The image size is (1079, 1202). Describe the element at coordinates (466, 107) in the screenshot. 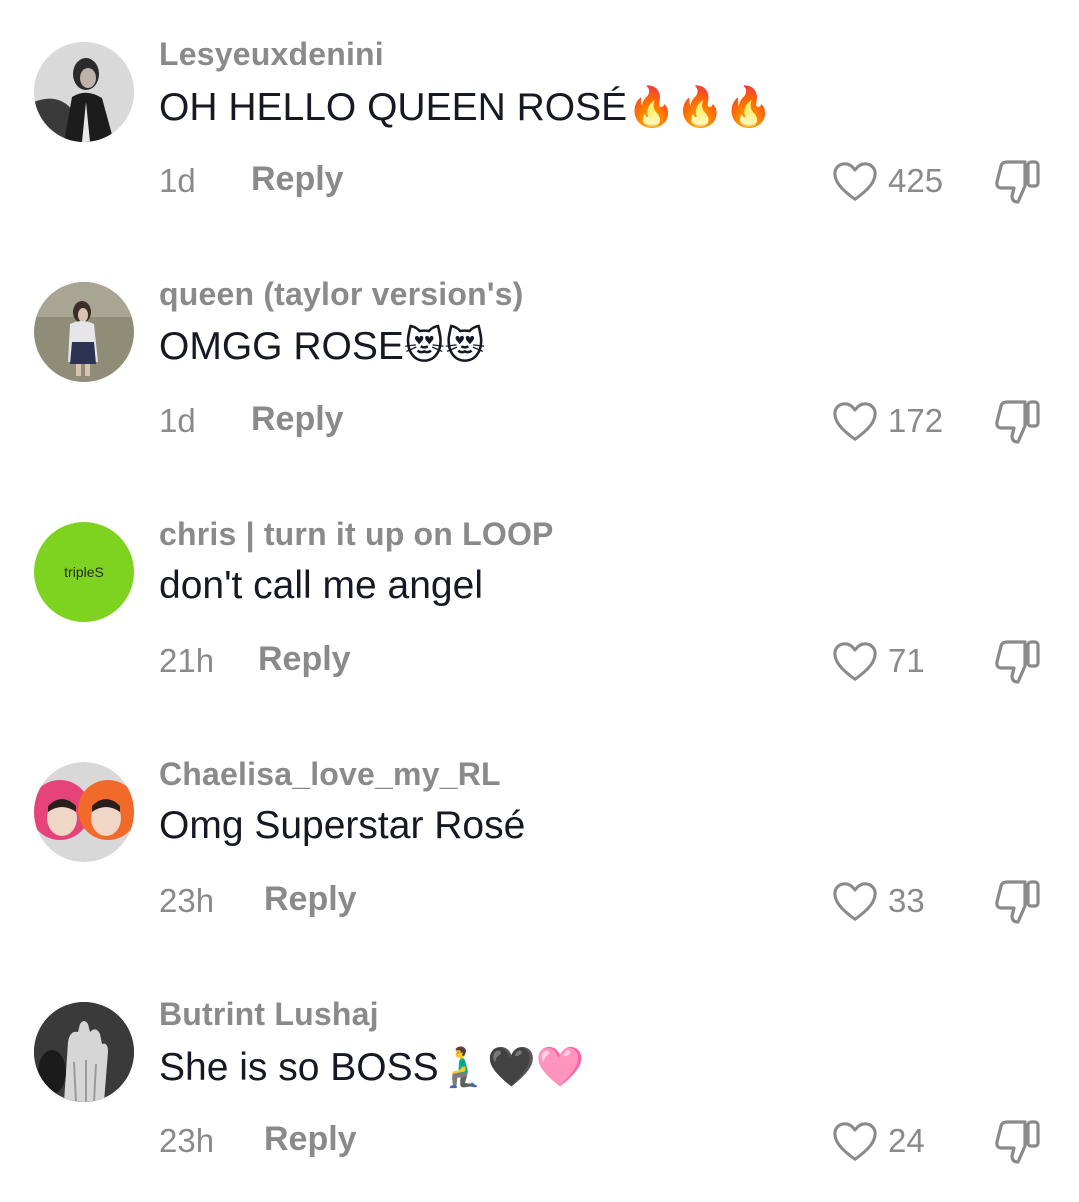

I see `comment-text: OH HELLO QUEEN ROSÉ🔥🔥🔥` at that location.